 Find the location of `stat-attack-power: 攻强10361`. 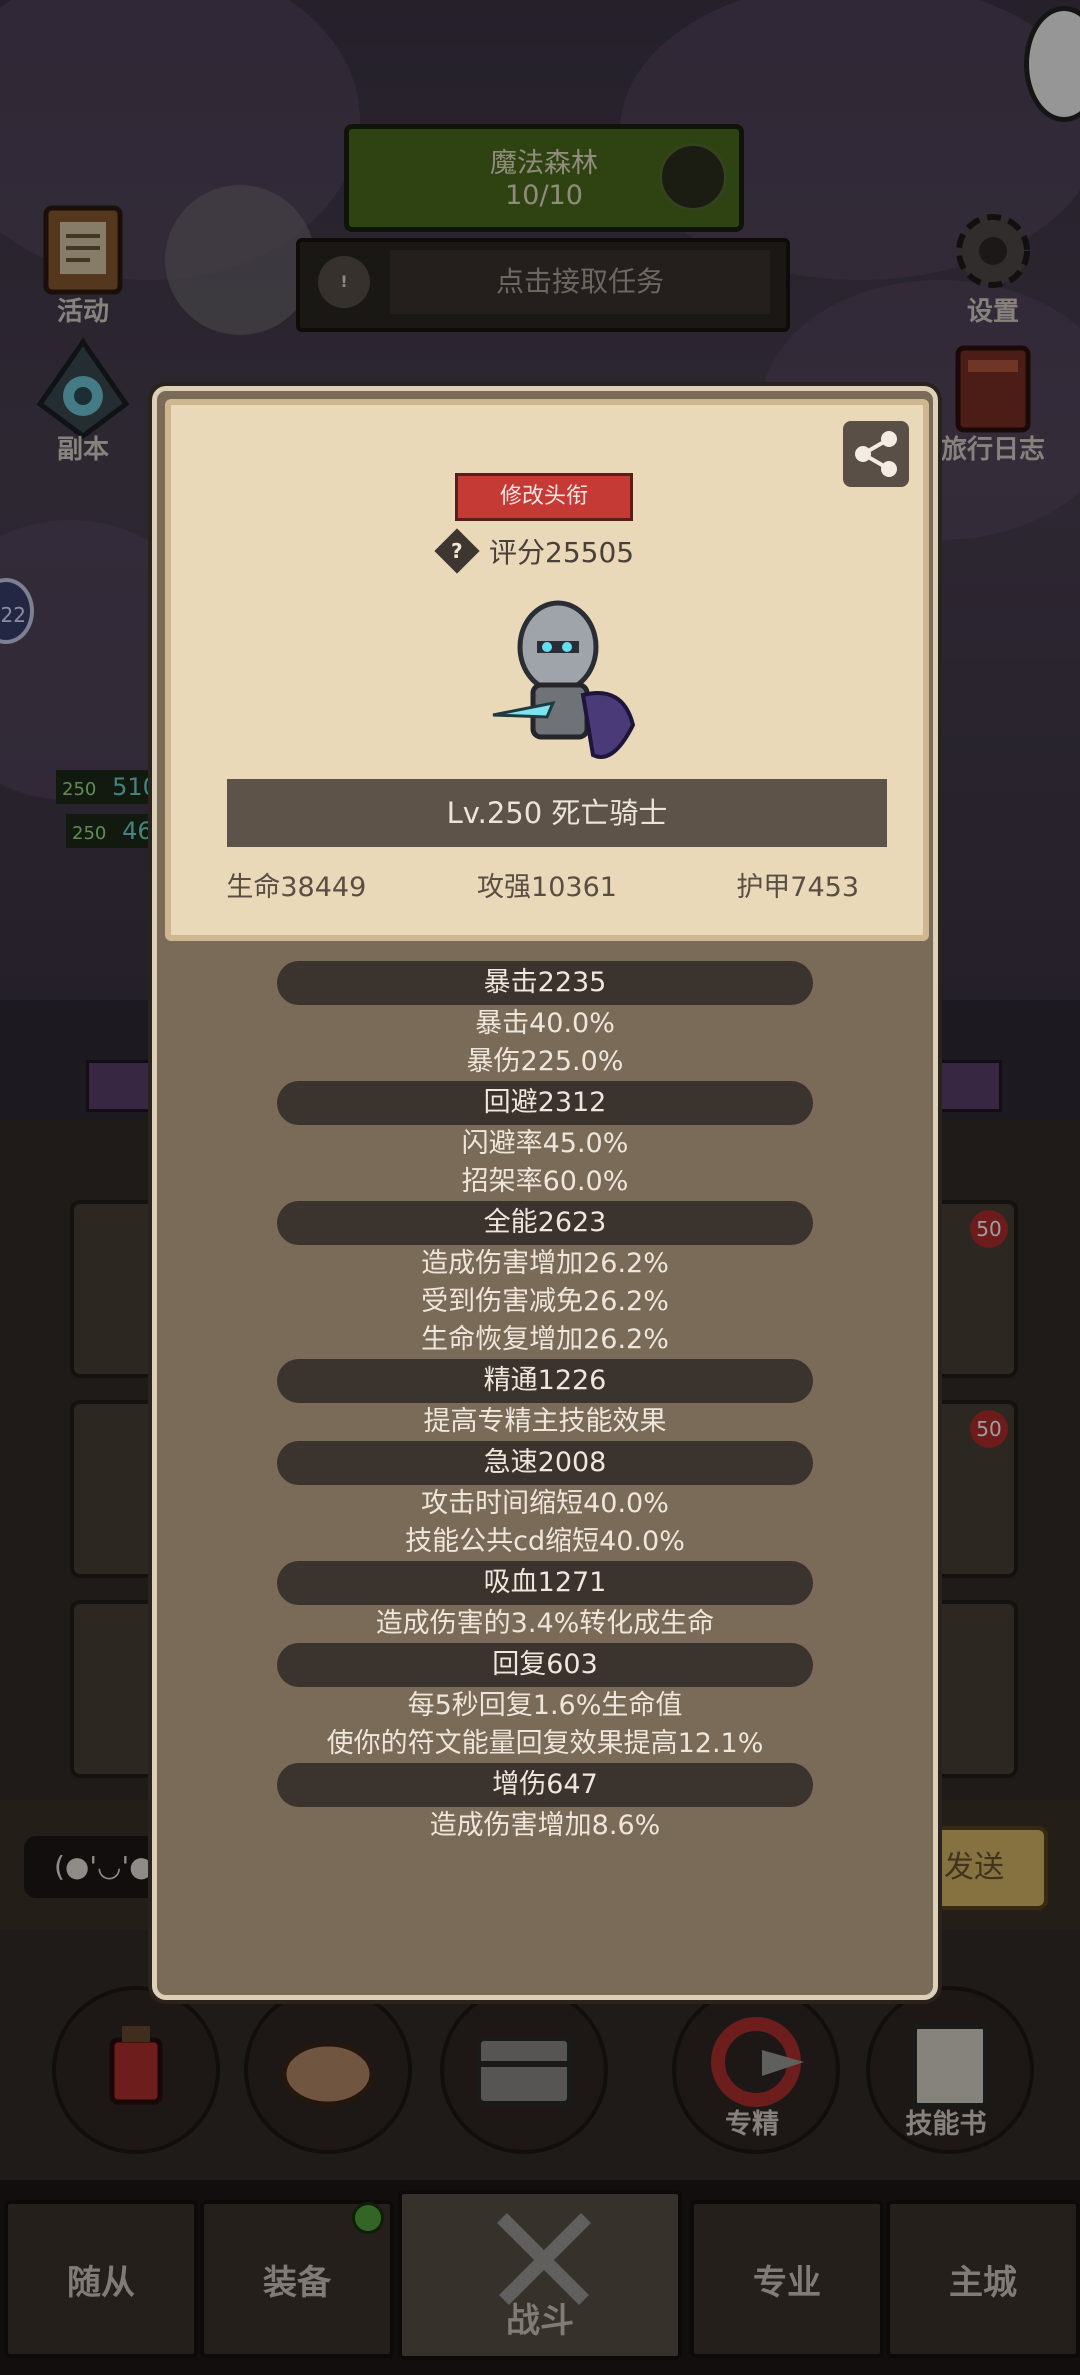

stat-attack-power: 攻强10361 is located at coordinates (547, 887).